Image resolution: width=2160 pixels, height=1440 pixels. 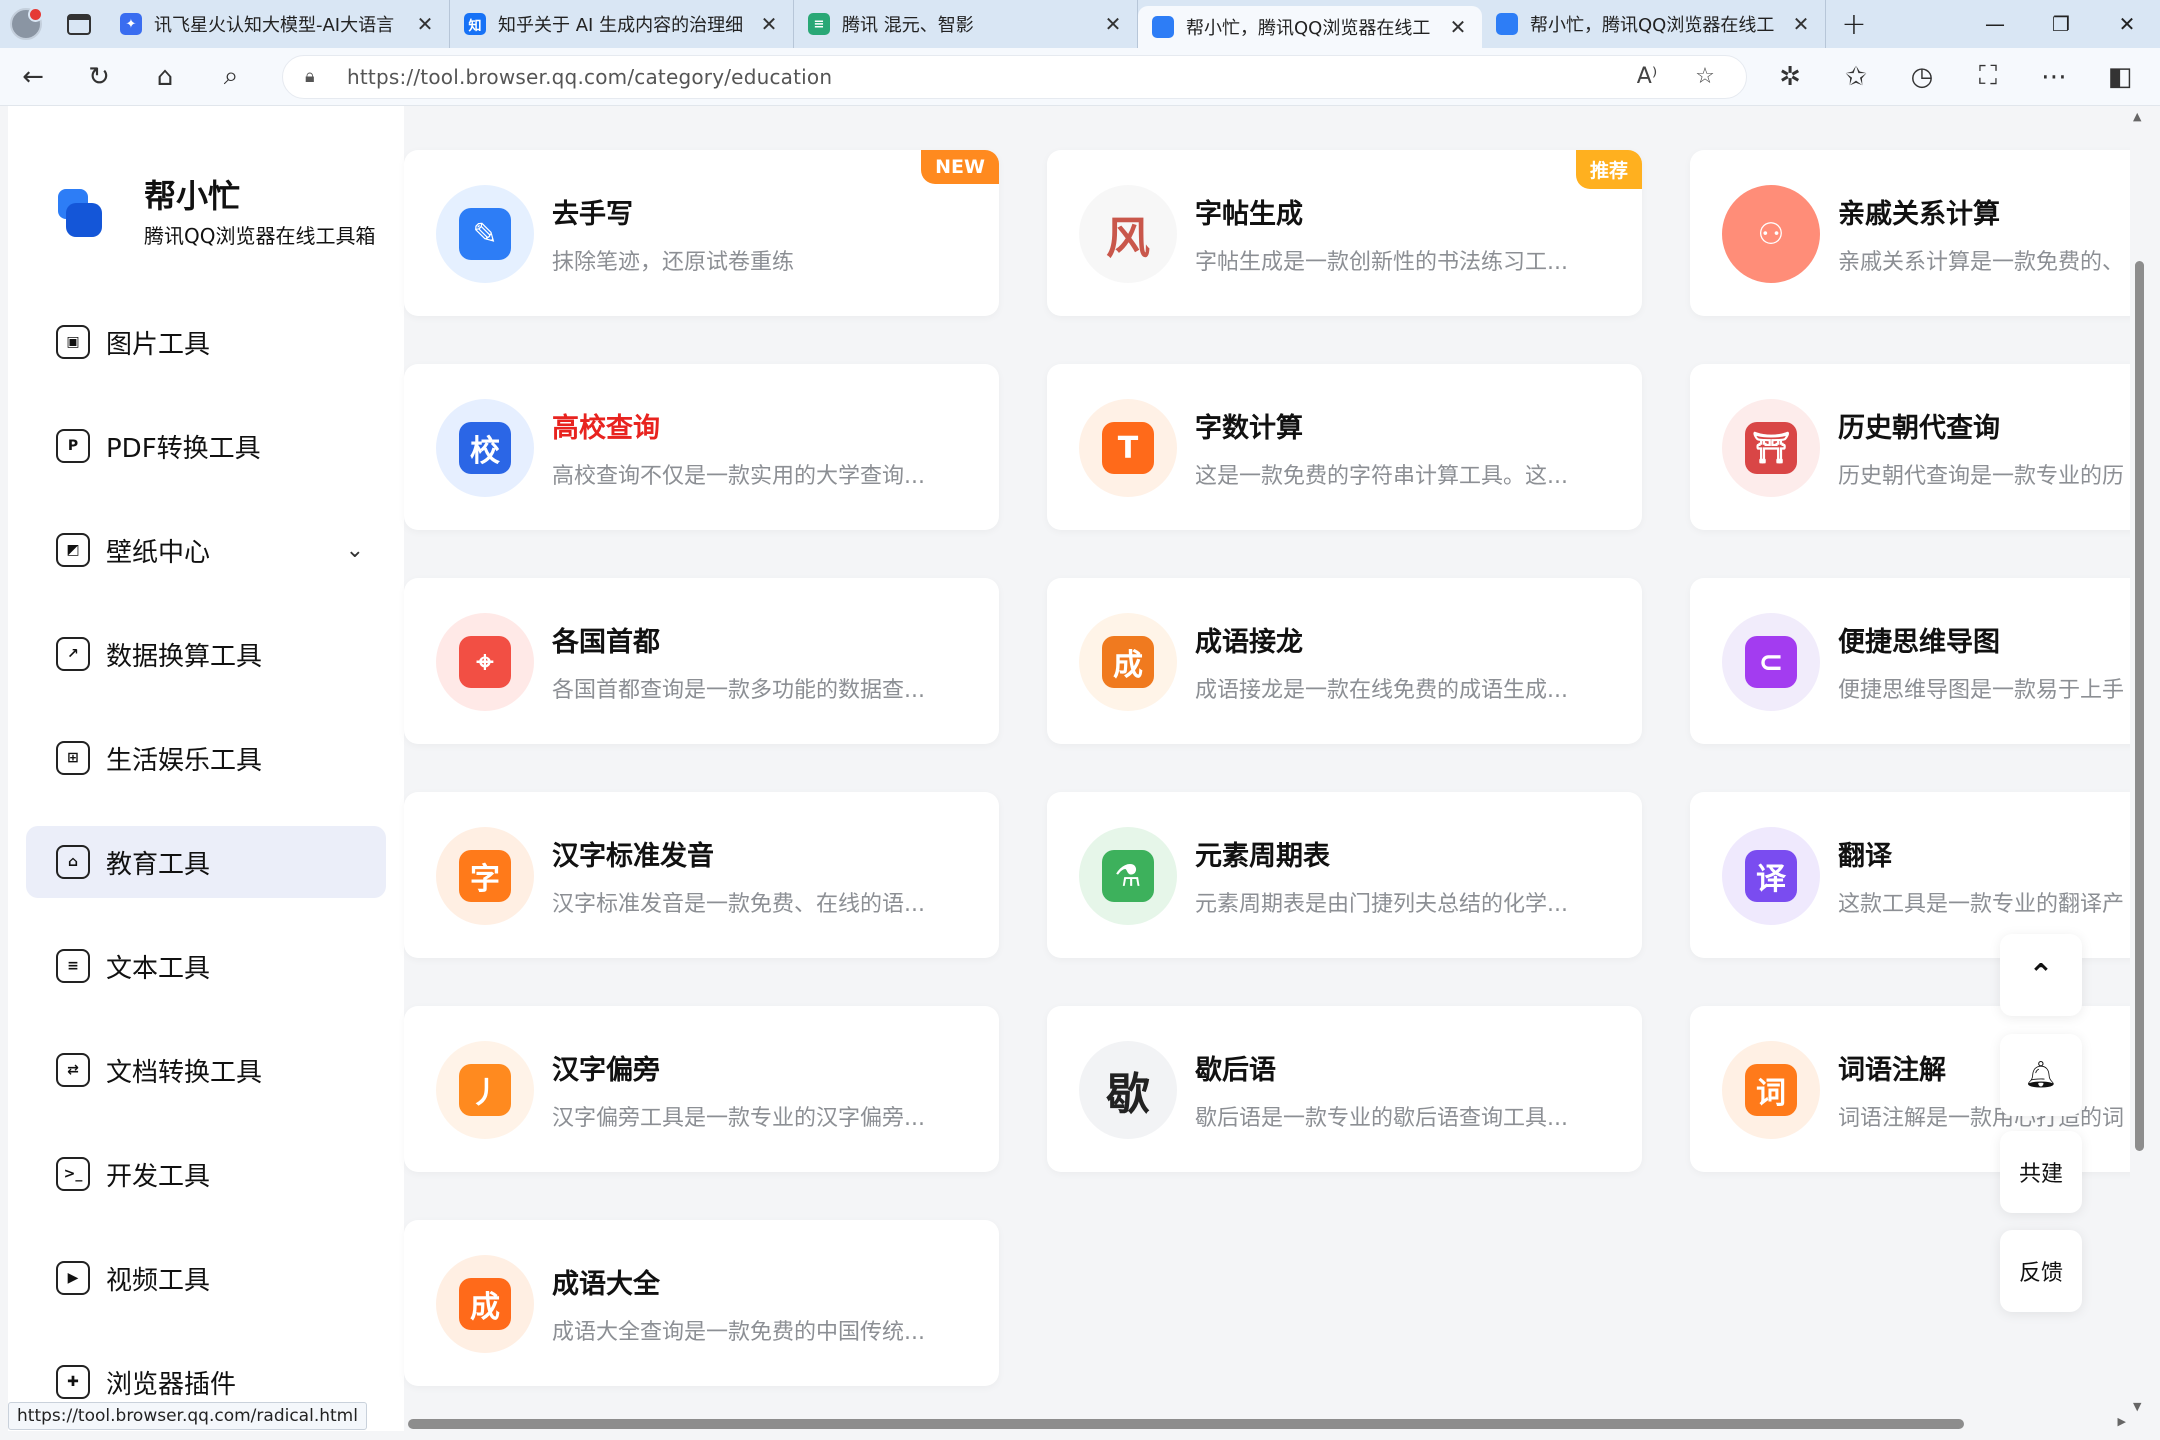 What do you see at coordinates (206, 758) in the screenshot?
I see `menu-item: ⊞ 生活娱乐工具` at bounding box center [206, 758].